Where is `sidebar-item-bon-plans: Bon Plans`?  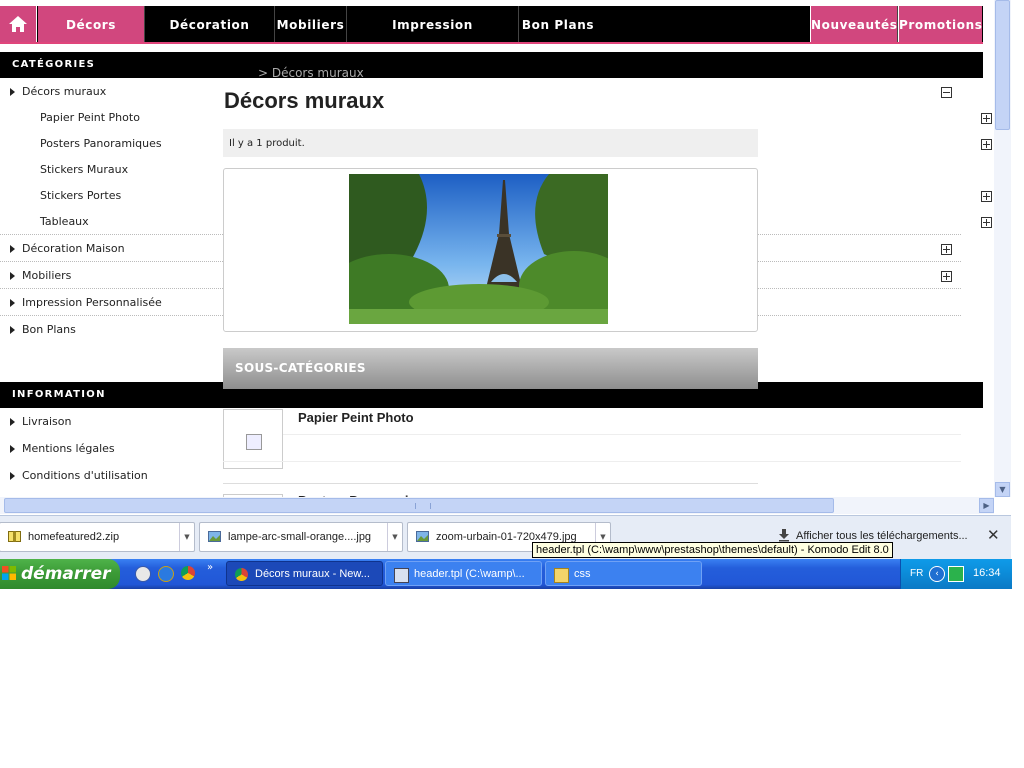
sidebar-item-bon-plans: Bon Plans is located at coordinates (113, 330).